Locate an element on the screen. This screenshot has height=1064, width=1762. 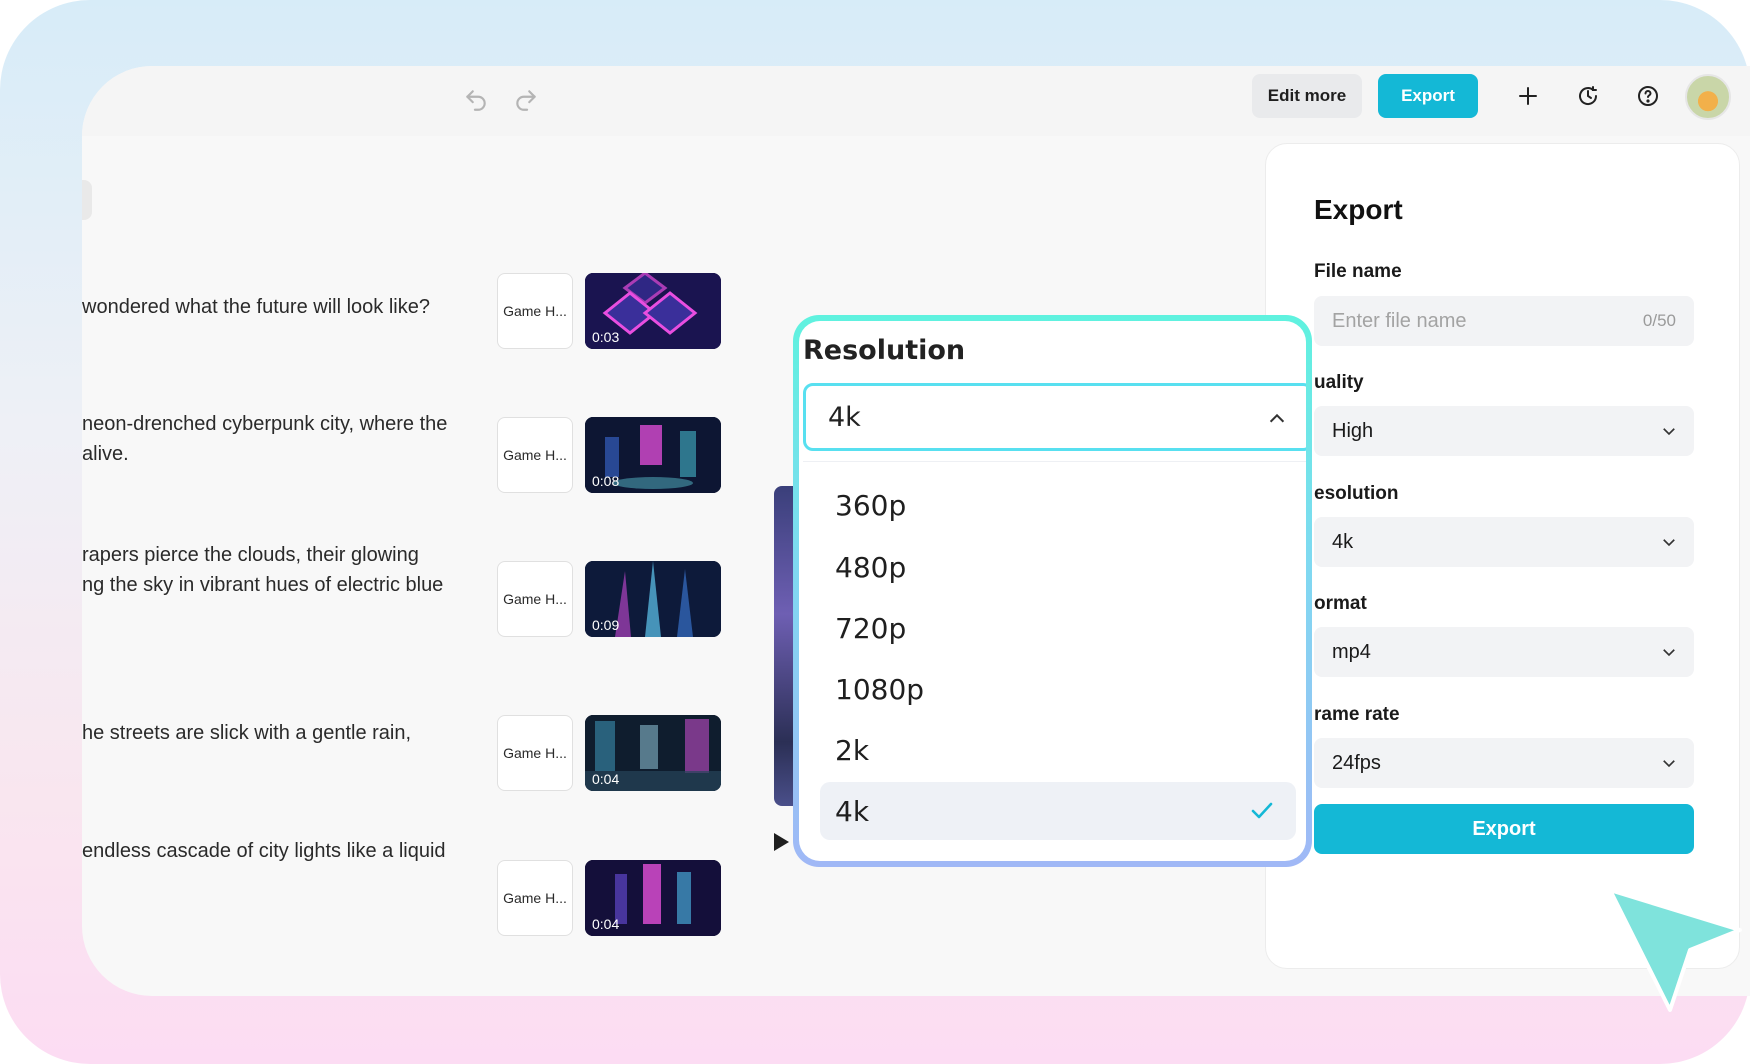
format-label: ormat is located at coordinates (1340, 603).